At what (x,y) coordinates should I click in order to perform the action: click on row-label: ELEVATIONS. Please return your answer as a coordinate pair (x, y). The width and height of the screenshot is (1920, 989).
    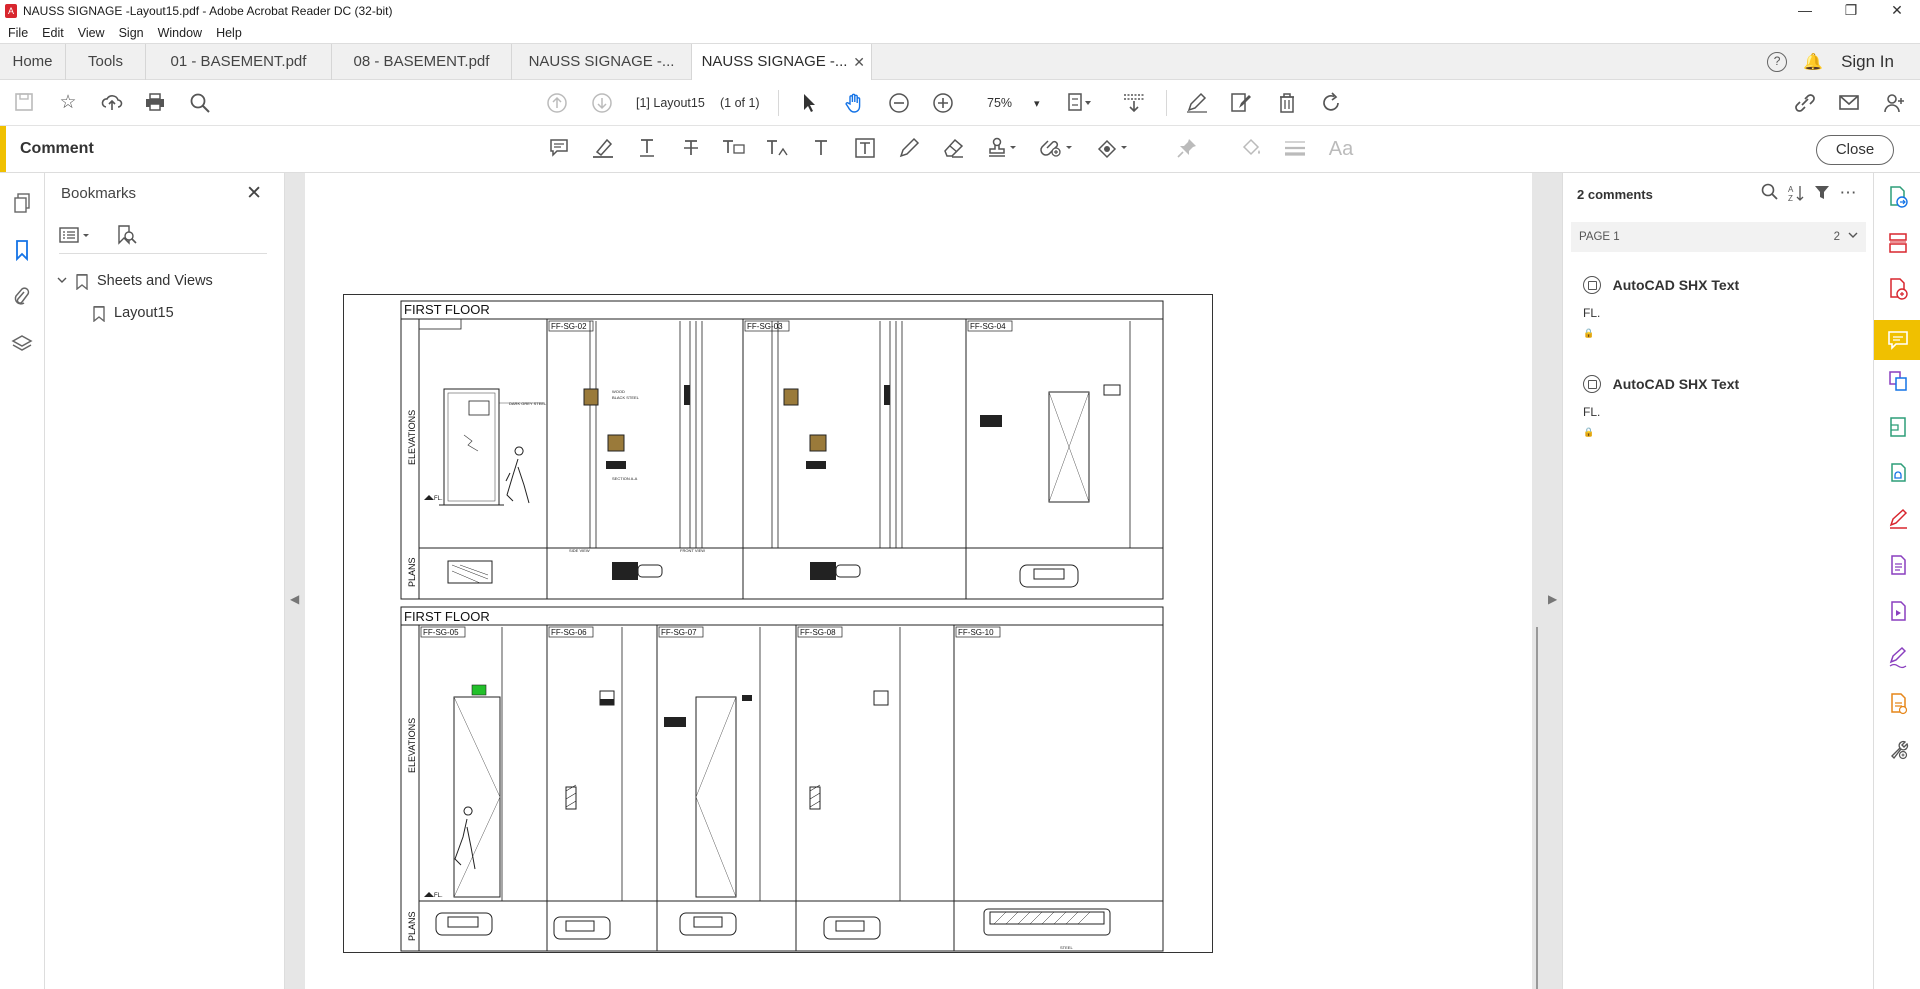
    Looking at the image, I should click on (412, 745).